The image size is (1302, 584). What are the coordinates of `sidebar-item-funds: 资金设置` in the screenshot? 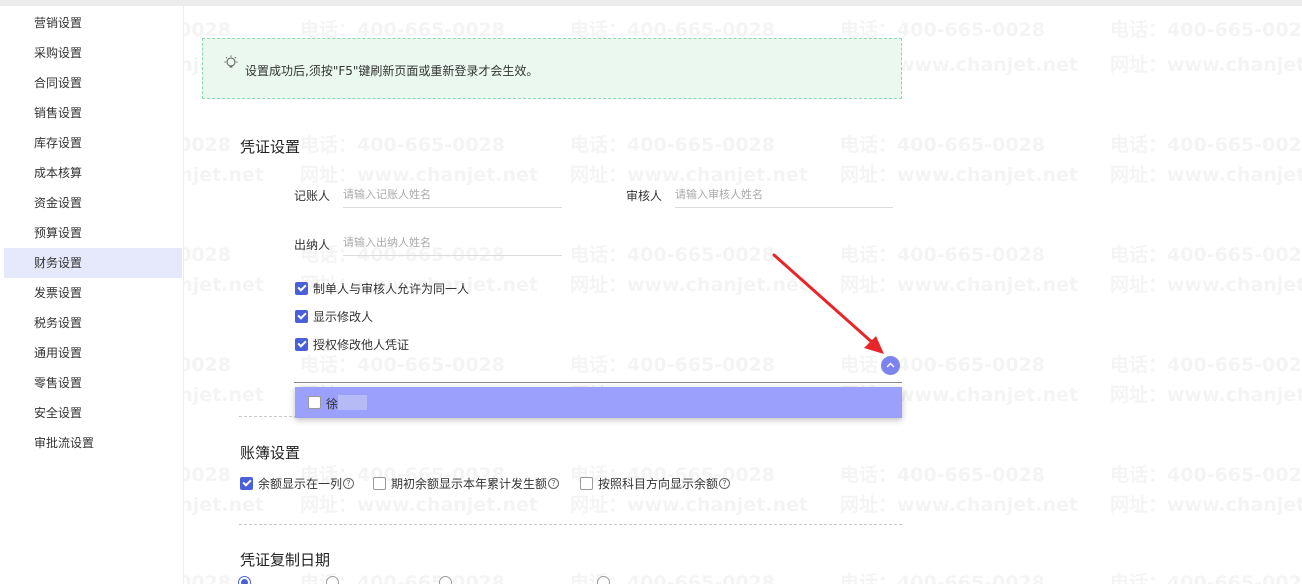 It's located at (93, 203).